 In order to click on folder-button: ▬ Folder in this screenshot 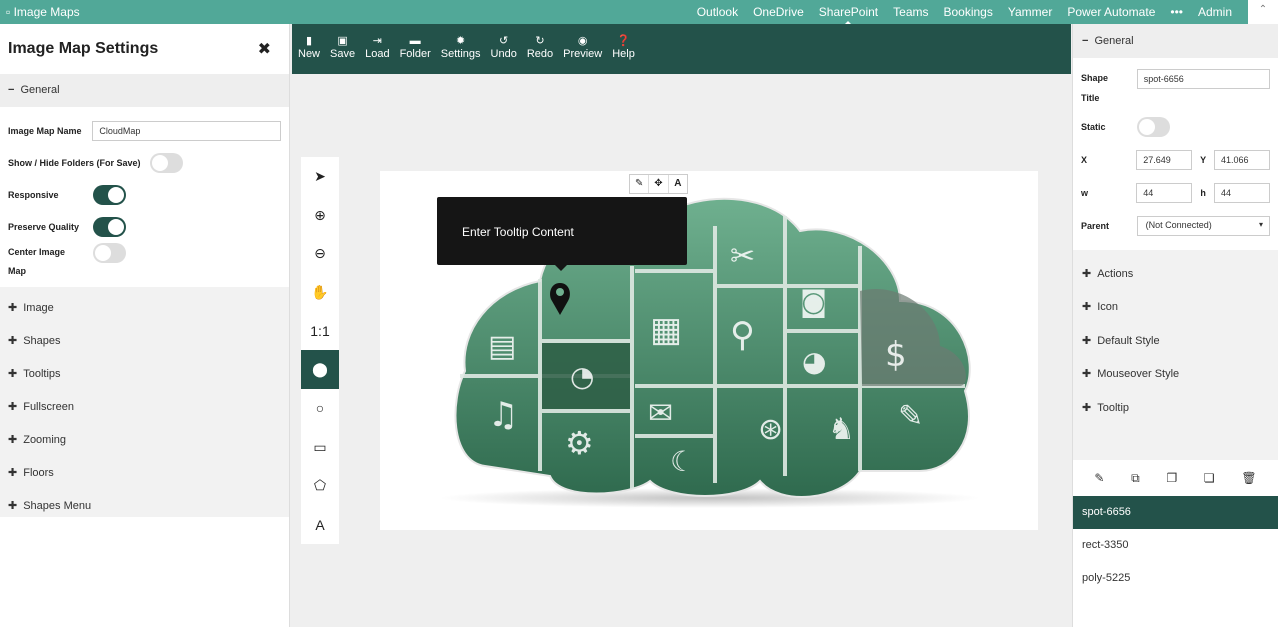, I will do `click(415, 49)`.